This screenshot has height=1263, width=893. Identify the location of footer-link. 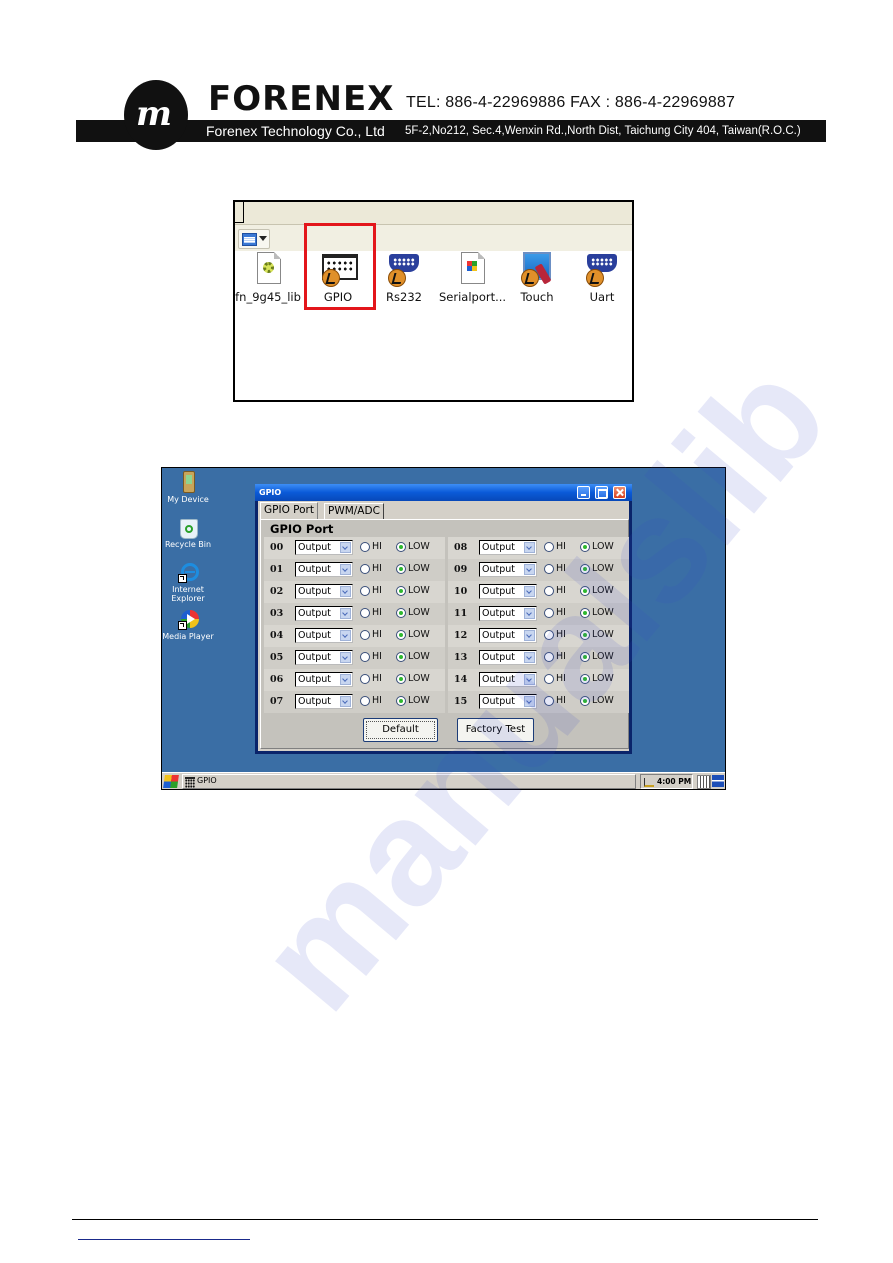
(164, 1239).